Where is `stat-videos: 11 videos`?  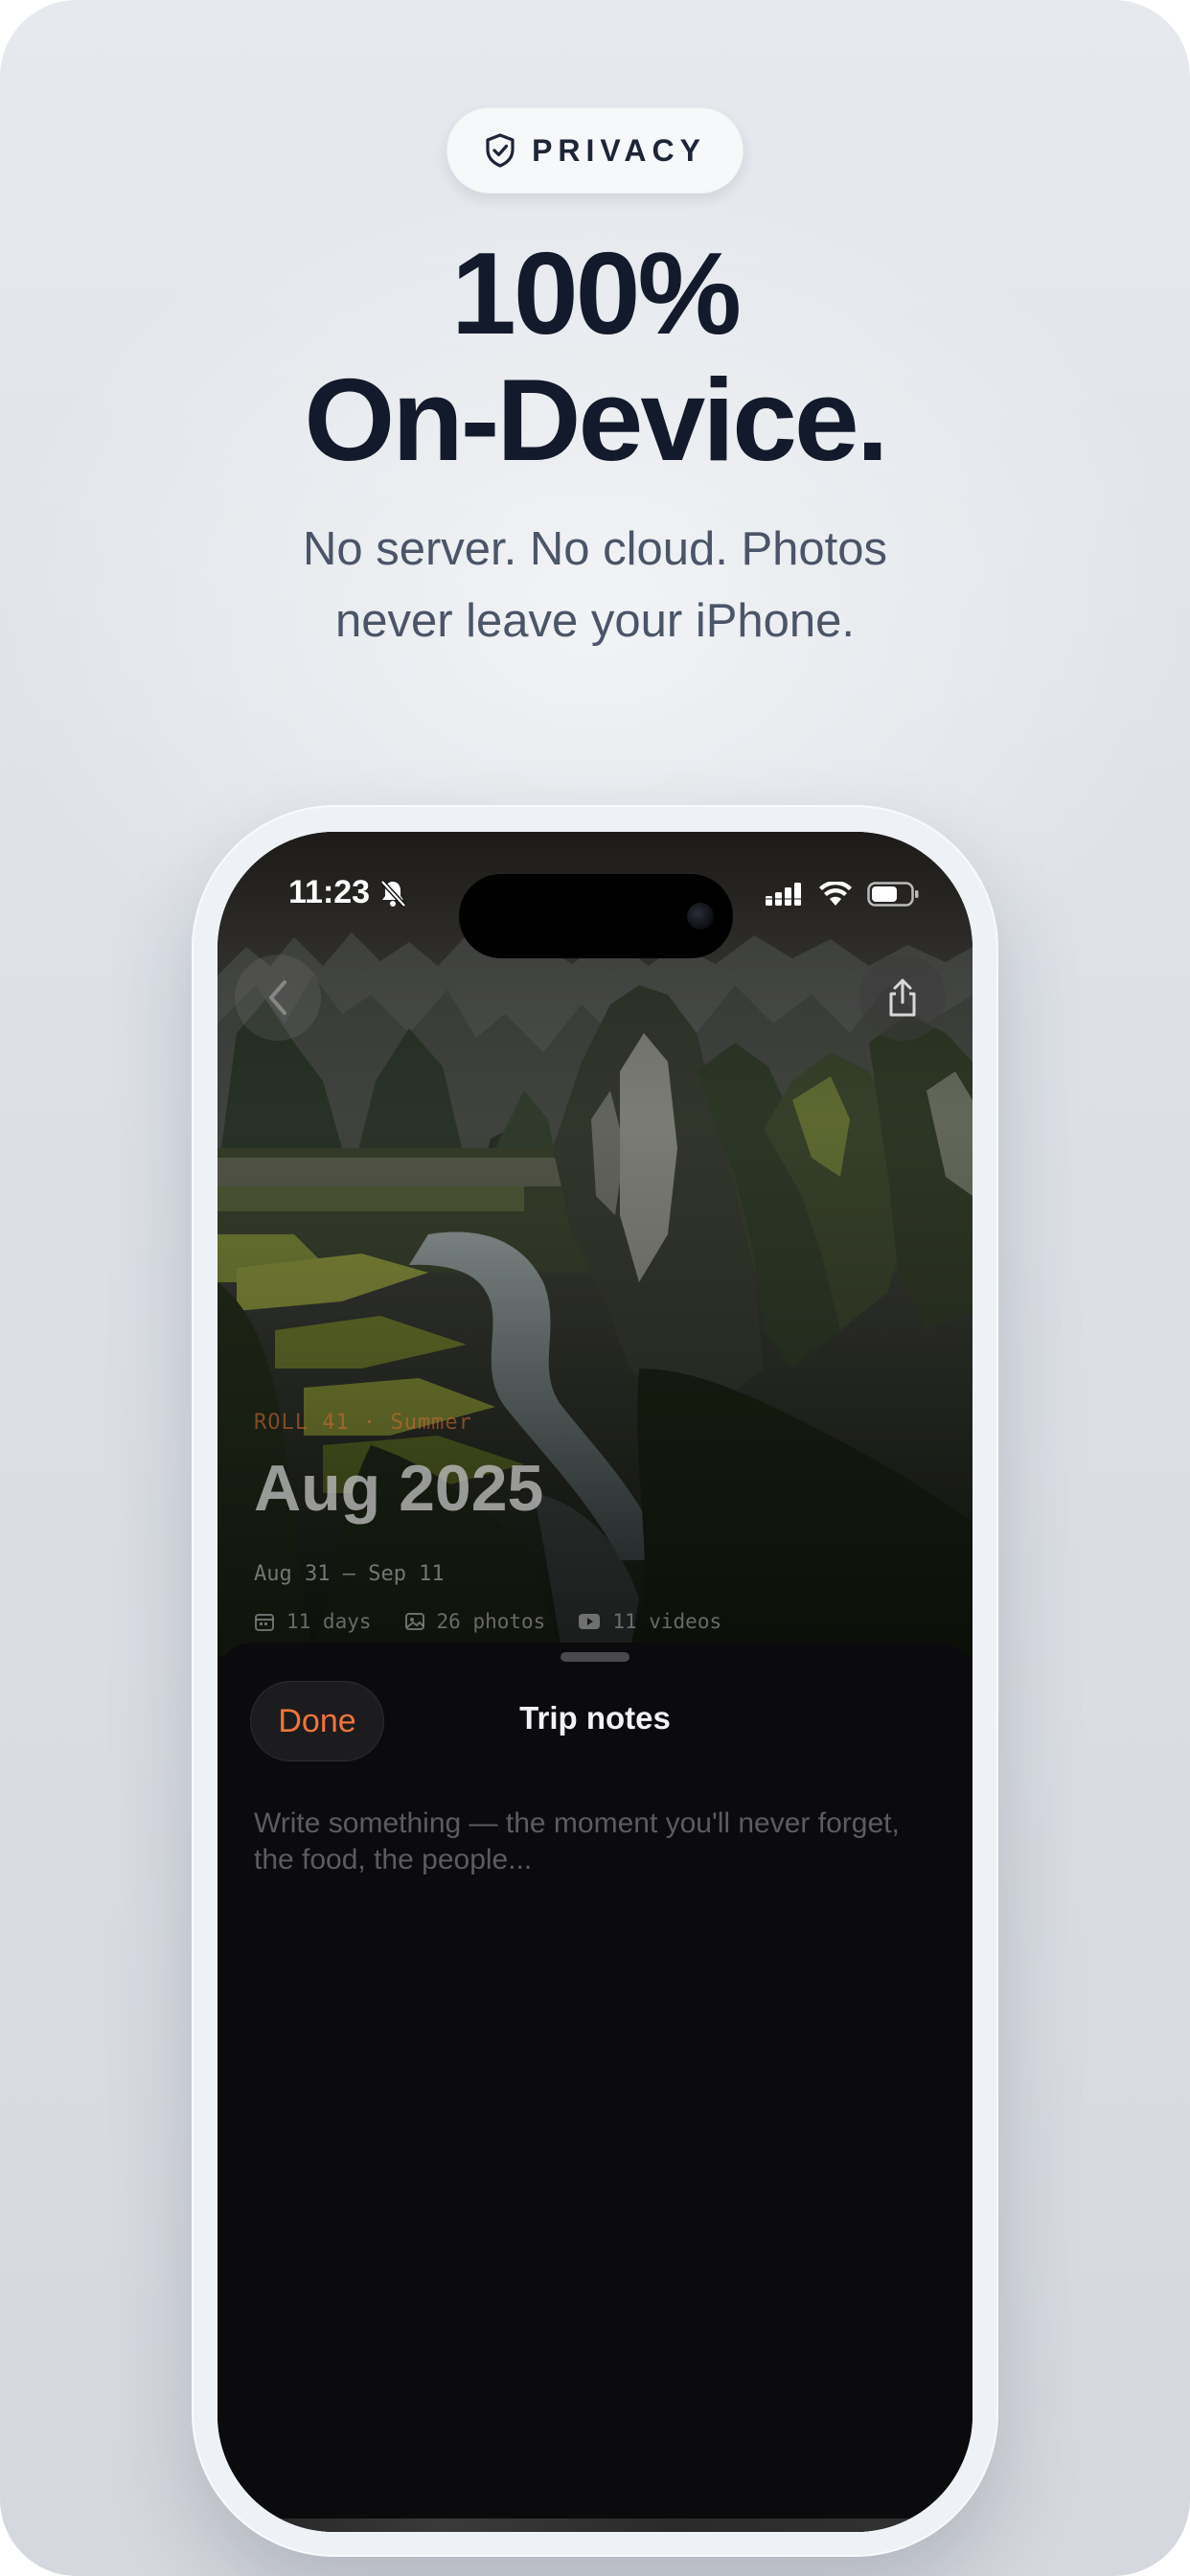
stat-videos: 11 videos is located at coordinates (650, 1621).